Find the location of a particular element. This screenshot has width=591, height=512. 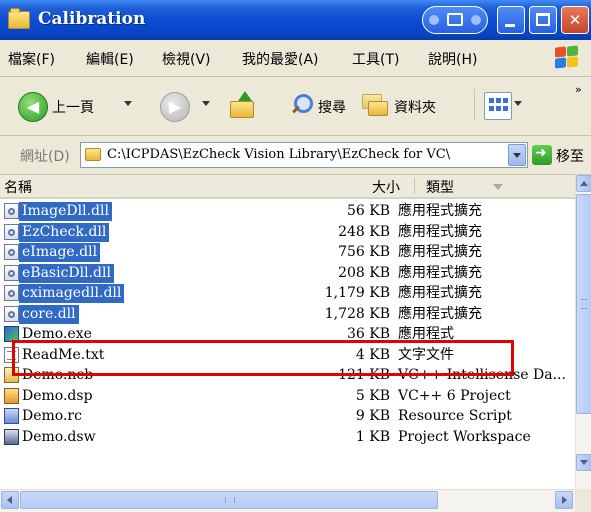

file-size: 208 KB is located at coordinates (364, 272).